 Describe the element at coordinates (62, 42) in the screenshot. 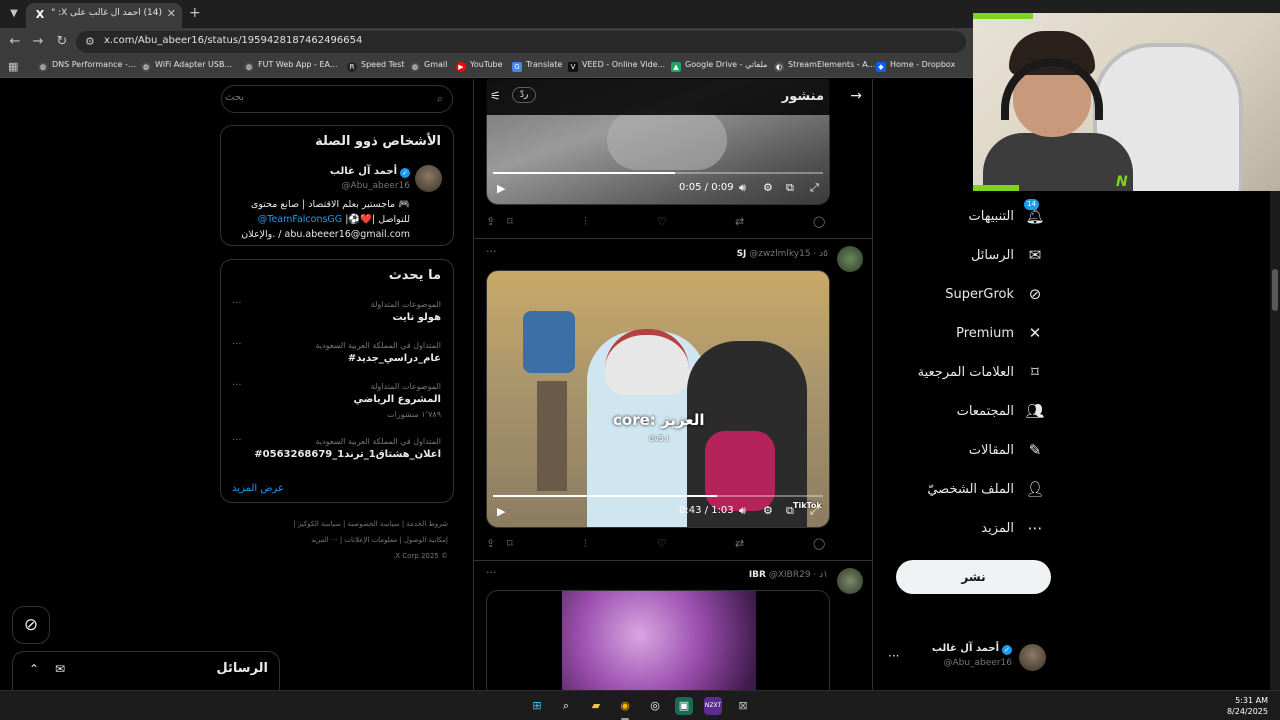

I see `reload-icon: ↻` at that location.